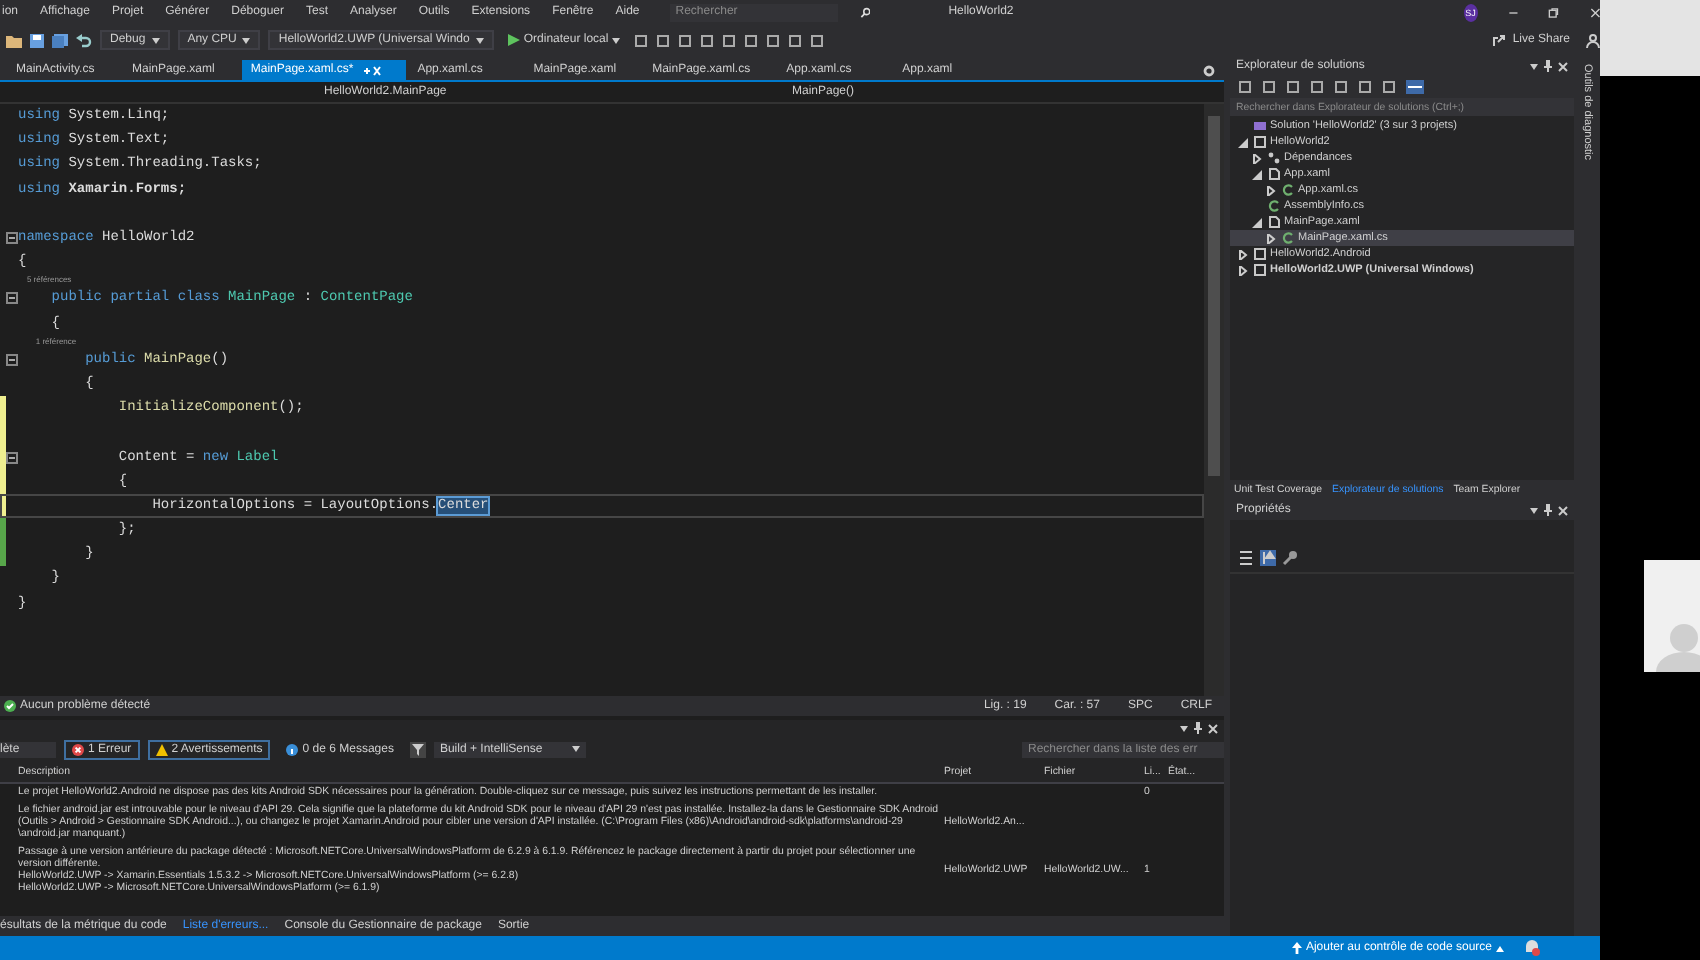 Image resolution: width=1700 pixels, height=960 pixels. Describe the element at coordinates (1296, 948) in the screenshot. I see `up-arrow-icon` at that location.